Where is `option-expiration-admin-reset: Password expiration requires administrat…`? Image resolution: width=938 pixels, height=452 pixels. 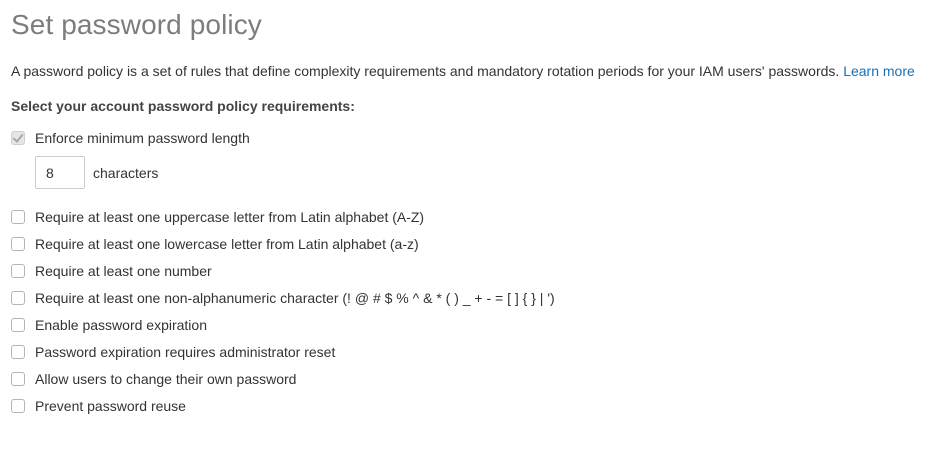 option-expiration-admin-reset: Password expiration requires administrat… is located at coordinates (173, 352).